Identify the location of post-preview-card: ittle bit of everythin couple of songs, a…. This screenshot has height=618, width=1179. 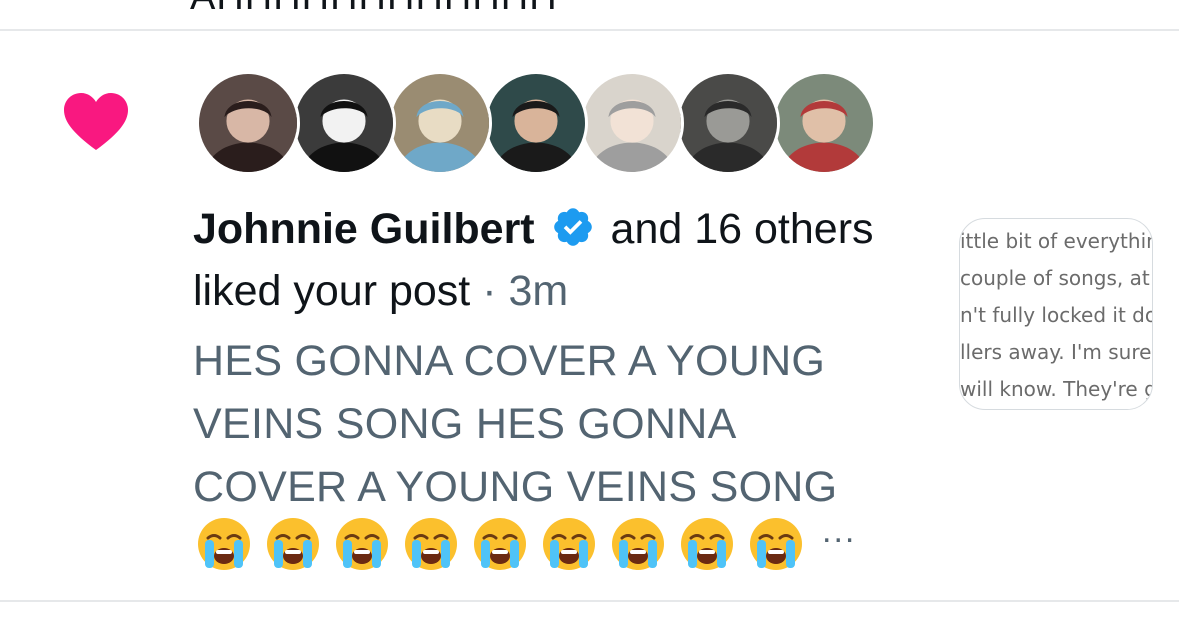
(1056, 314).